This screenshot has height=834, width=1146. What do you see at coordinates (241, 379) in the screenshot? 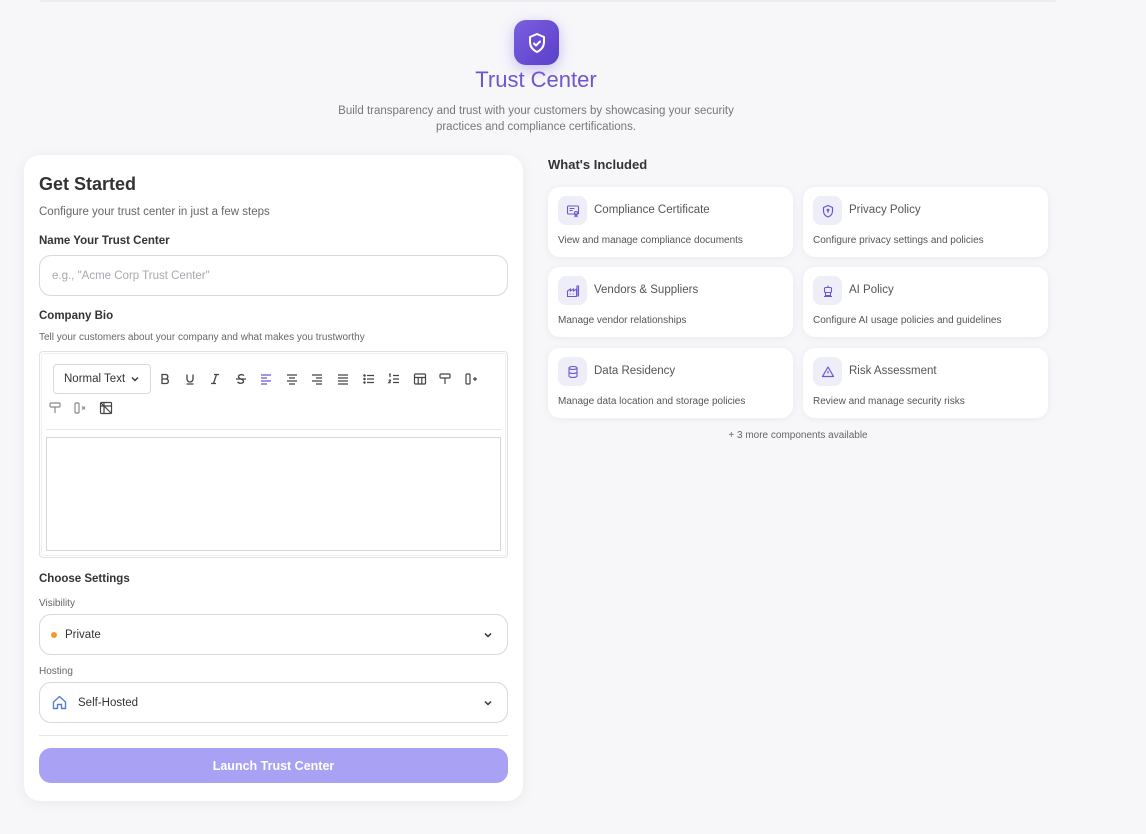
I see `strikethrough-icon` at bounding box center [241, 379].